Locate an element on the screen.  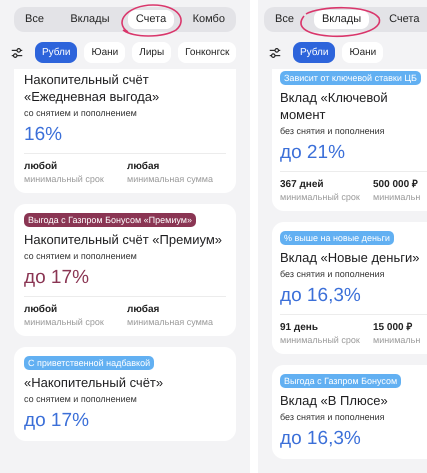
product-card: Накопительный счёт «Ежедневная выгода» со снятием и пополнением 16% любой минимальный срок любая минимальная сумма is located at coordinates (125, 131).